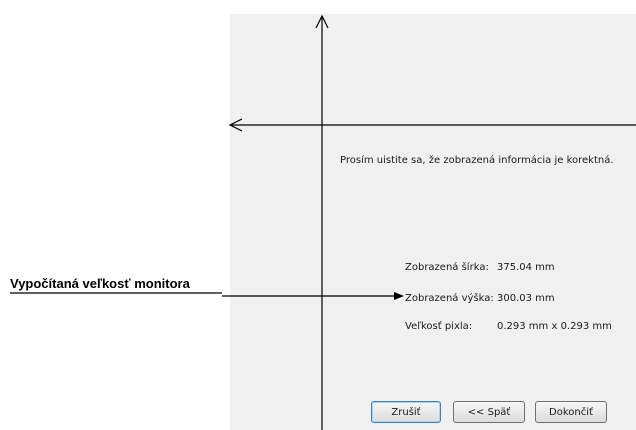  Describe the element at coordinates (489, 412) in the screenshot. I see `back-button: << Späť` at that location.